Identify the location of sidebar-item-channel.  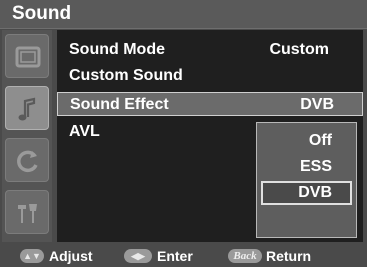
(27, 160).